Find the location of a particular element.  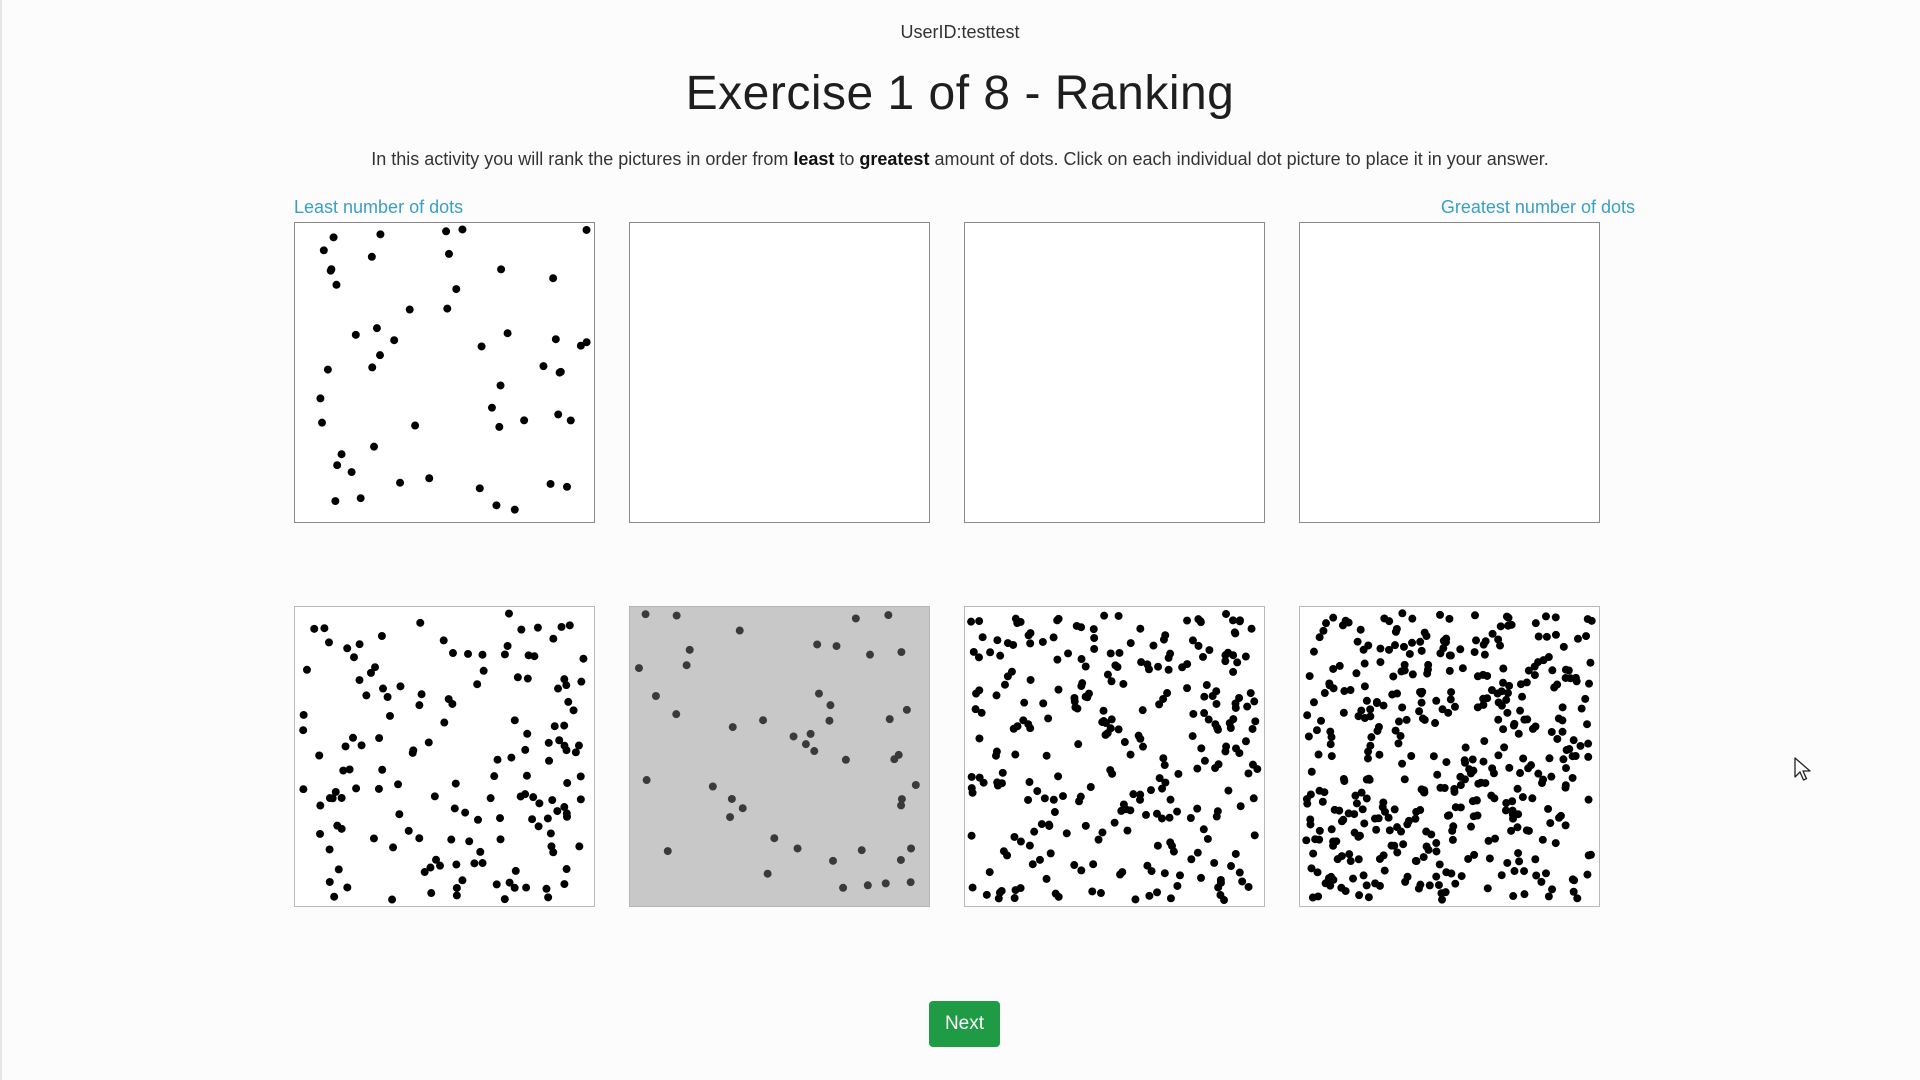

dot-picture-4-dots is located at coordinates (1449, 756).